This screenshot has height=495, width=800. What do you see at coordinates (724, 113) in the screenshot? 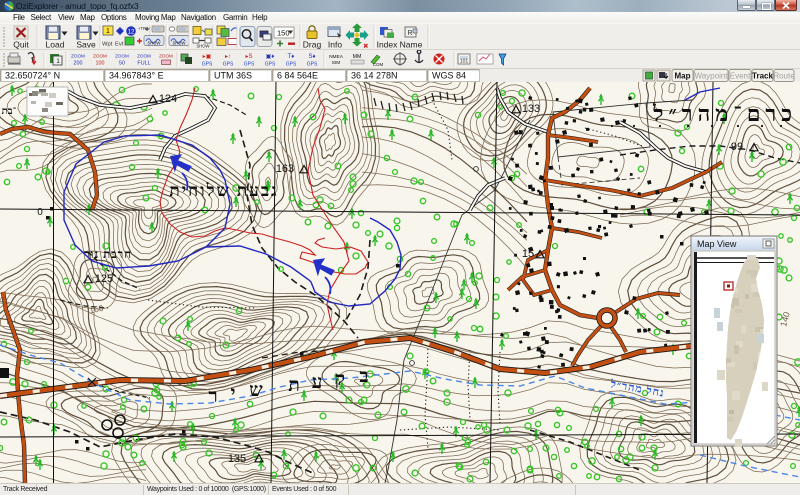
I see `svg-text: כרם־מהר״ל` at bounding box center [724, 113].